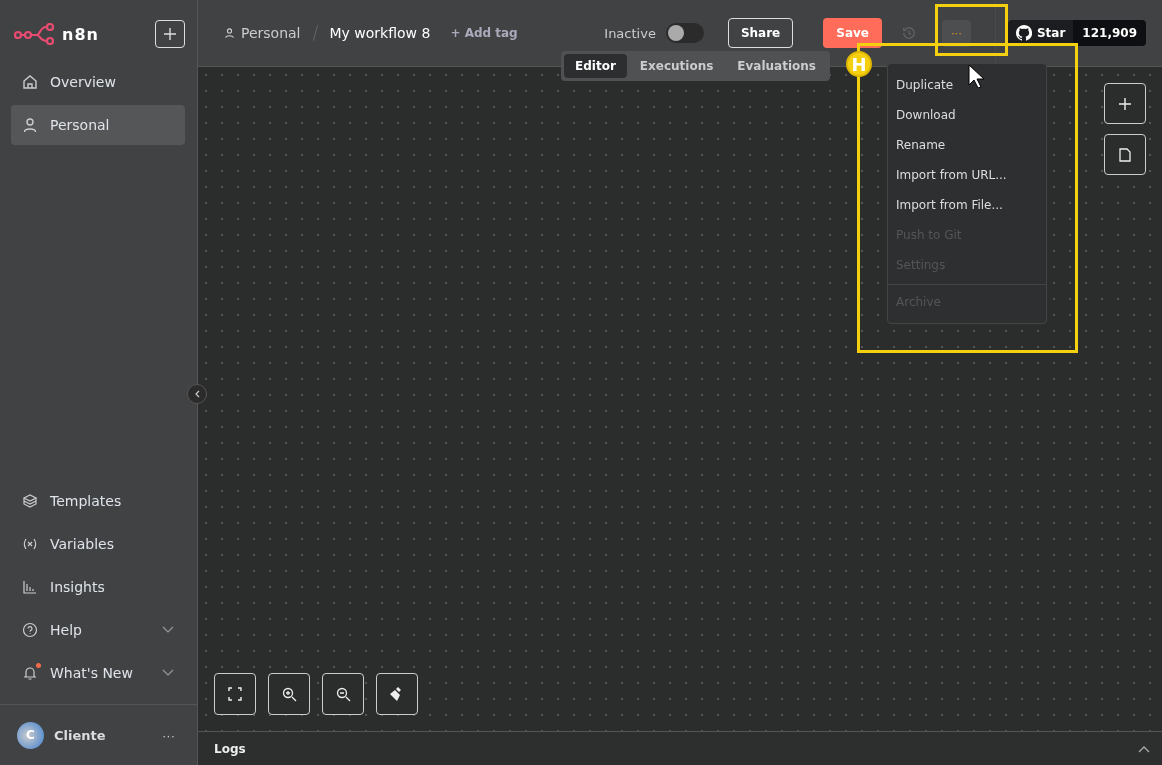  Describe the element at coordinates (98, 673) in the screenshot. I see `sidebar-item: What's New` at that location.